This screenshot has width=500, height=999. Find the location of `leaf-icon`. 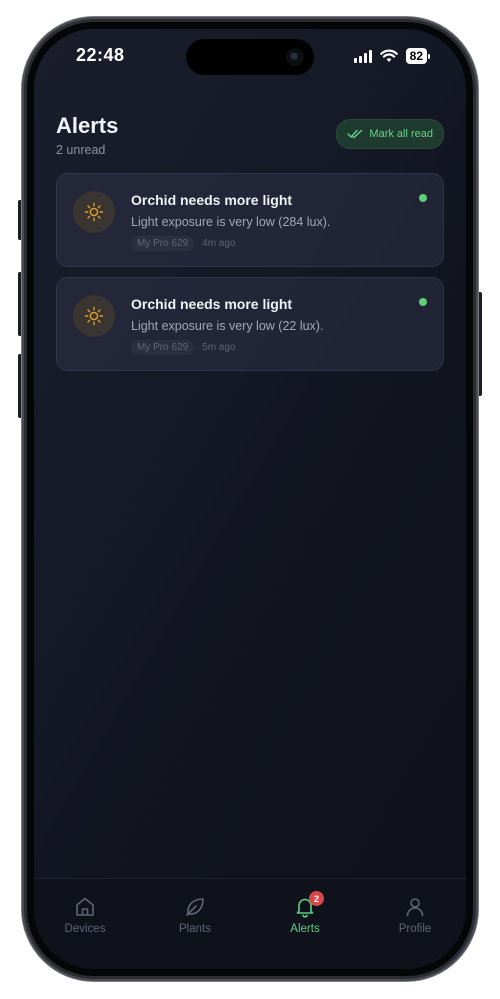

leaf-icon is located at coordinates (195, 907).